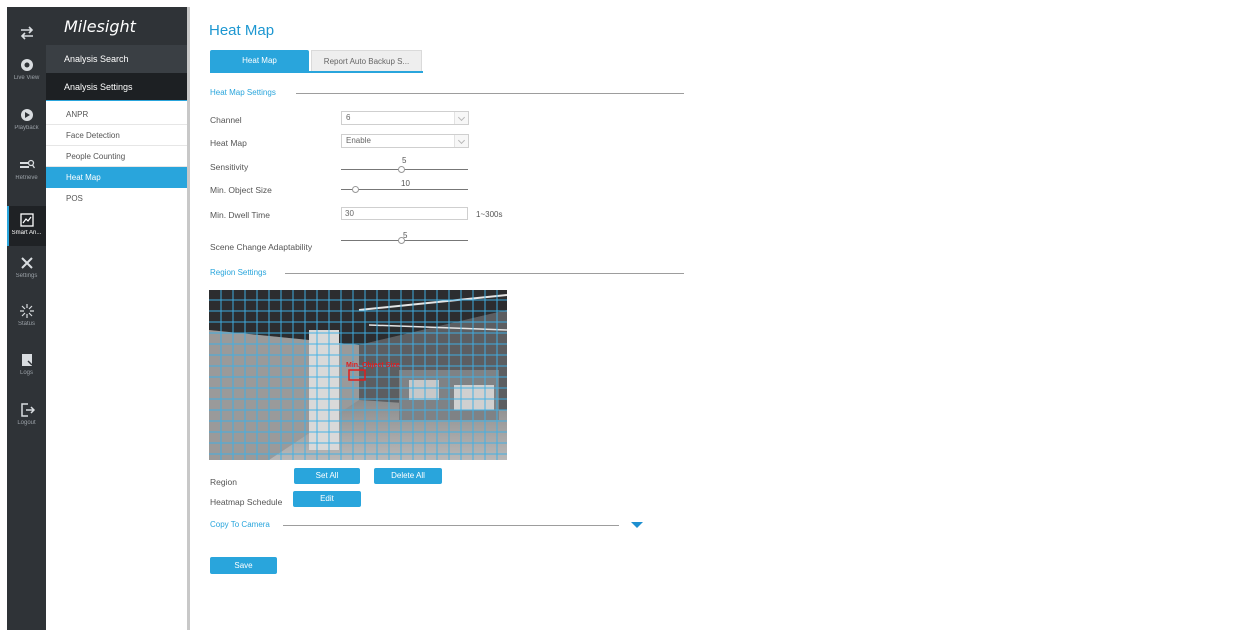 The width and height of the screenshot is (1244, 630). I want to click on camera-preview-image: Min. Object Size, so click(358, 375).